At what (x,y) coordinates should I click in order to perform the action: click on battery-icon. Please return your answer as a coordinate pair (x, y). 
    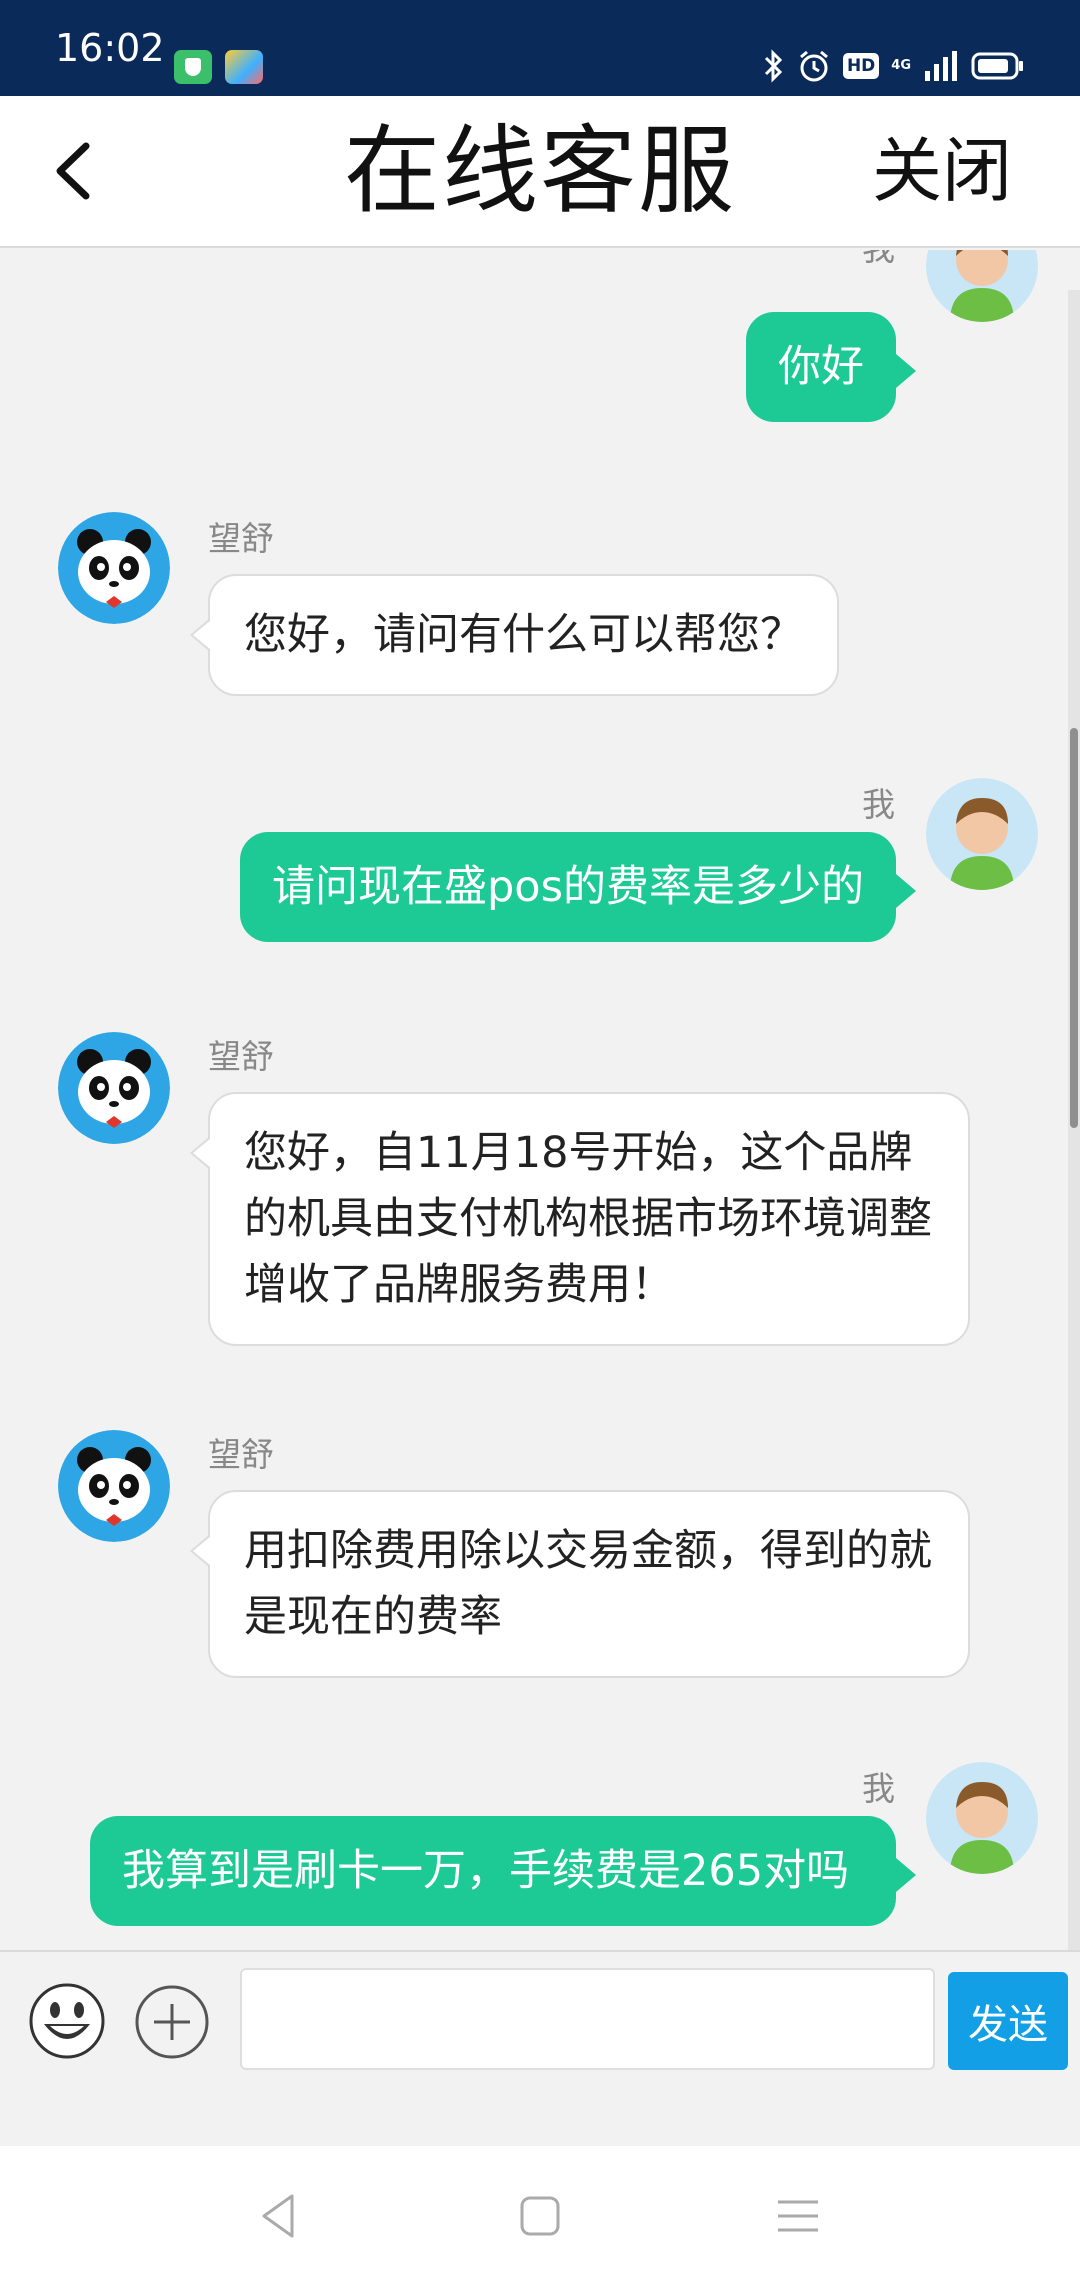
    Looking at the image, I should click on (997, 66).